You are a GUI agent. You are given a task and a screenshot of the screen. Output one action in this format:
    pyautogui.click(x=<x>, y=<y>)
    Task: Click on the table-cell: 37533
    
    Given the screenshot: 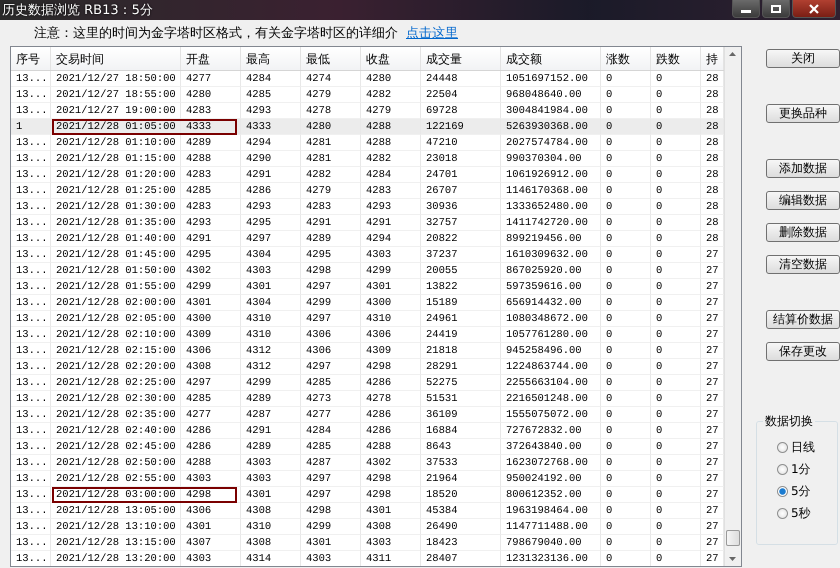 What is the action you would take?
    pyautogui.click(x=461, y=463)
    